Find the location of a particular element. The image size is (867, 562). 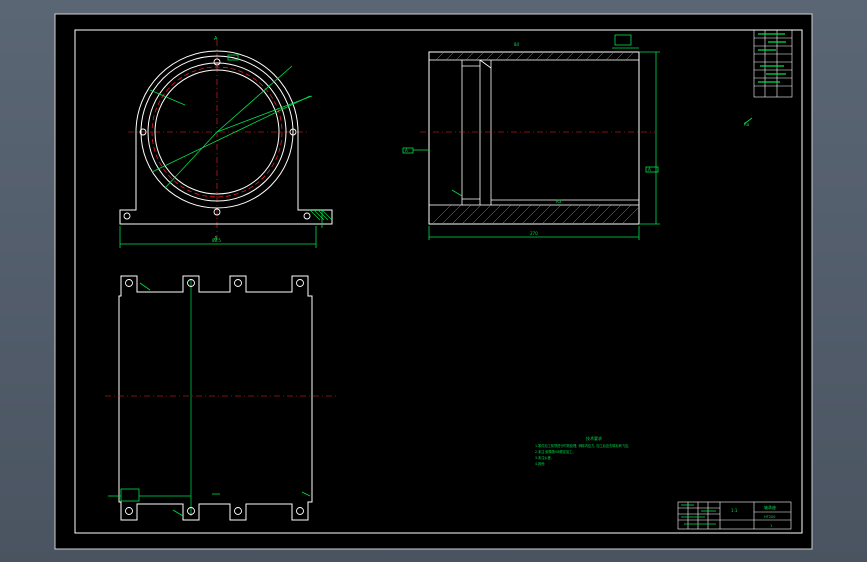

title-scale: 1:1 is located at coordinates (734, 510).